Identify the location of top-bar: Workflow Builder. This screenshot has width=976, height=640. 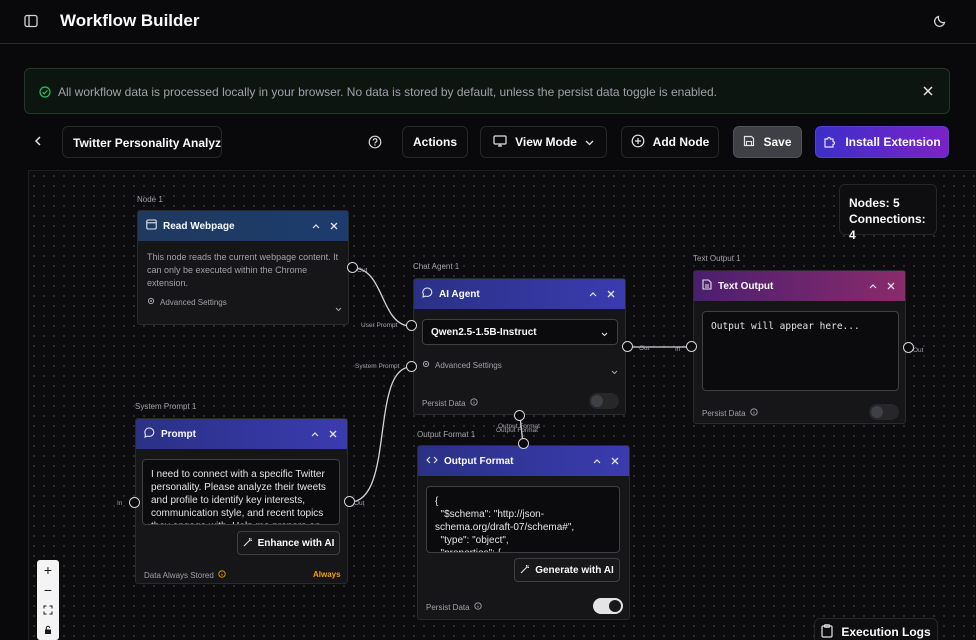
(488, 22).